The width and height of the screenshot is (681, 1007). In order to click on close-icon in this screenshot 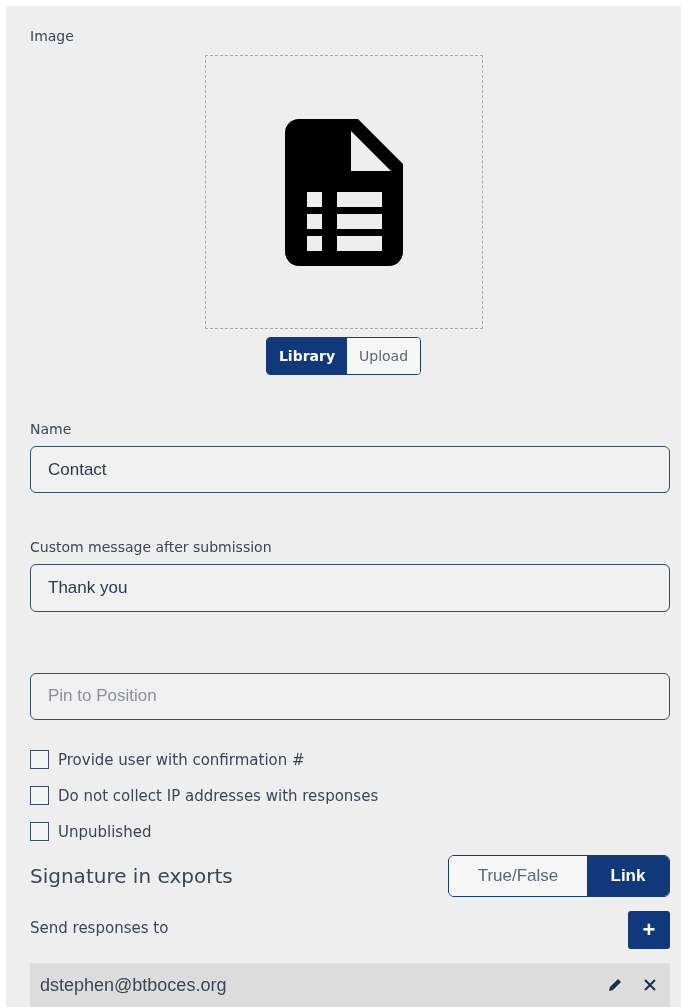, I will do `click(650, 985)`.